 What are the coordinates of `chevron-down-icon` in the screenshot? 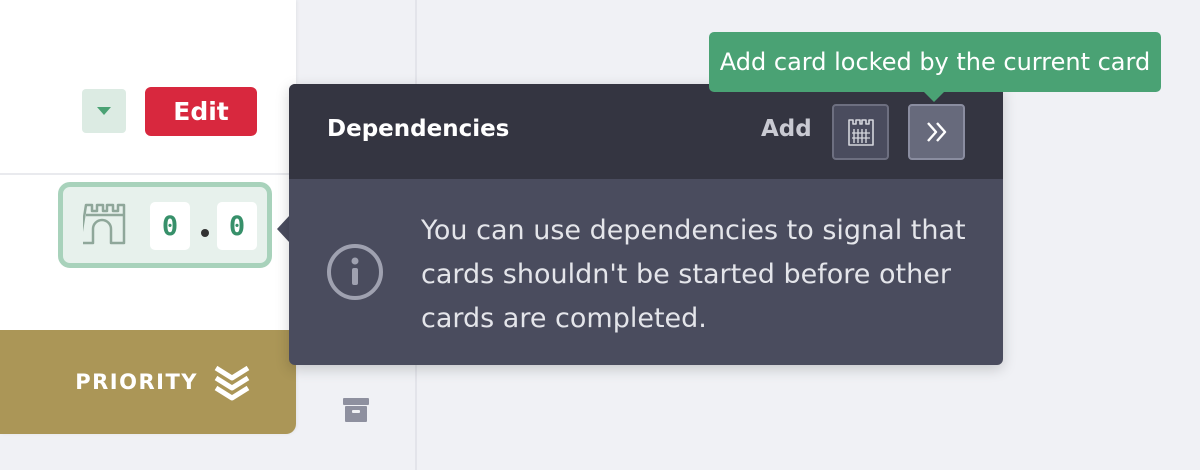 It's located at (104, 111).